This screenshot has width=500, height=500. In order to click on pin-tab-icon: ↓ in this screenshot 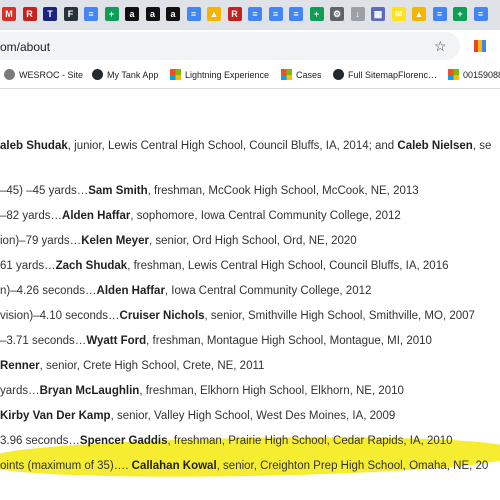, I will do `click(357, 14)`.